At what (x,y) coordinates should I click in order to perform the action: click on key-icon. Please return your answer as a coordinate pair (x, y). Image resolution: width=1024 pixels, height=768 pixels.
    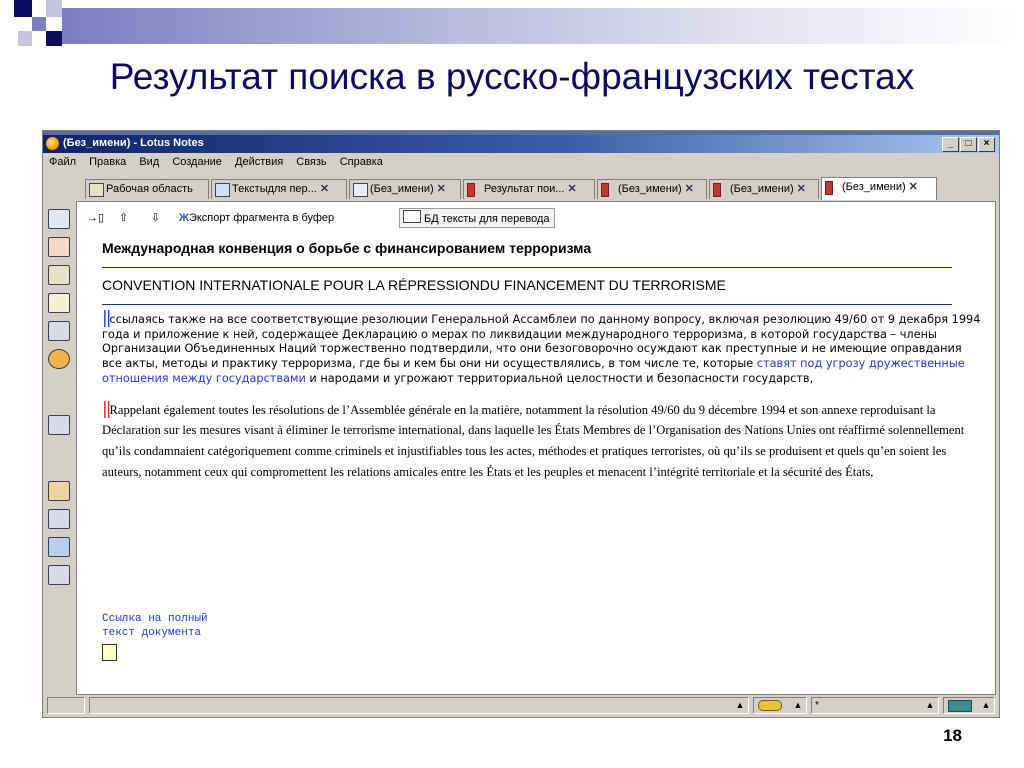
    Looking at the image, I should click on (770, 705).